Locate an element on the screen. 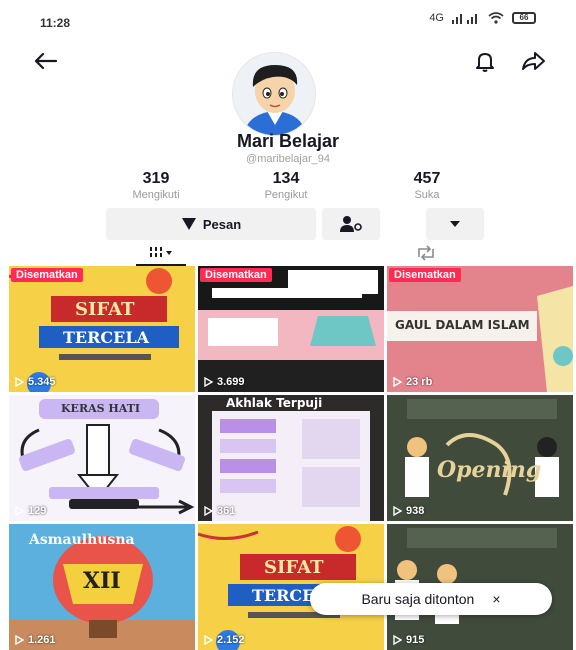  share-icon is located at coordinates (533, 61).